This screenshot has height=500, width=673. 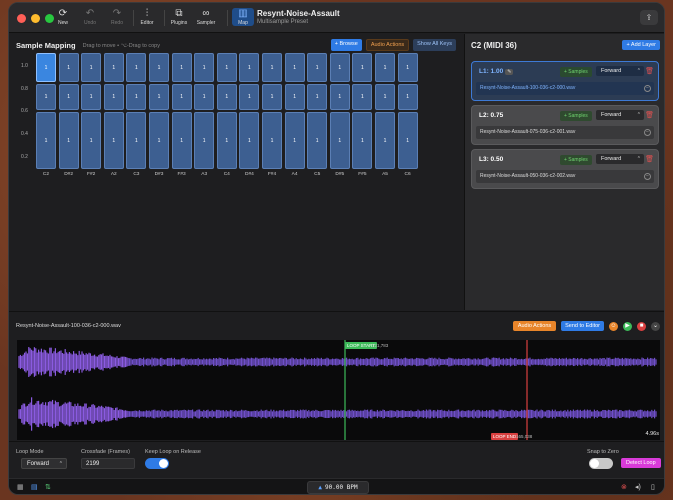 I want to click on sample-file-row: Resynt-Noise-Assault-075-036-c2-001.wav −, so click(x=565, y=132).